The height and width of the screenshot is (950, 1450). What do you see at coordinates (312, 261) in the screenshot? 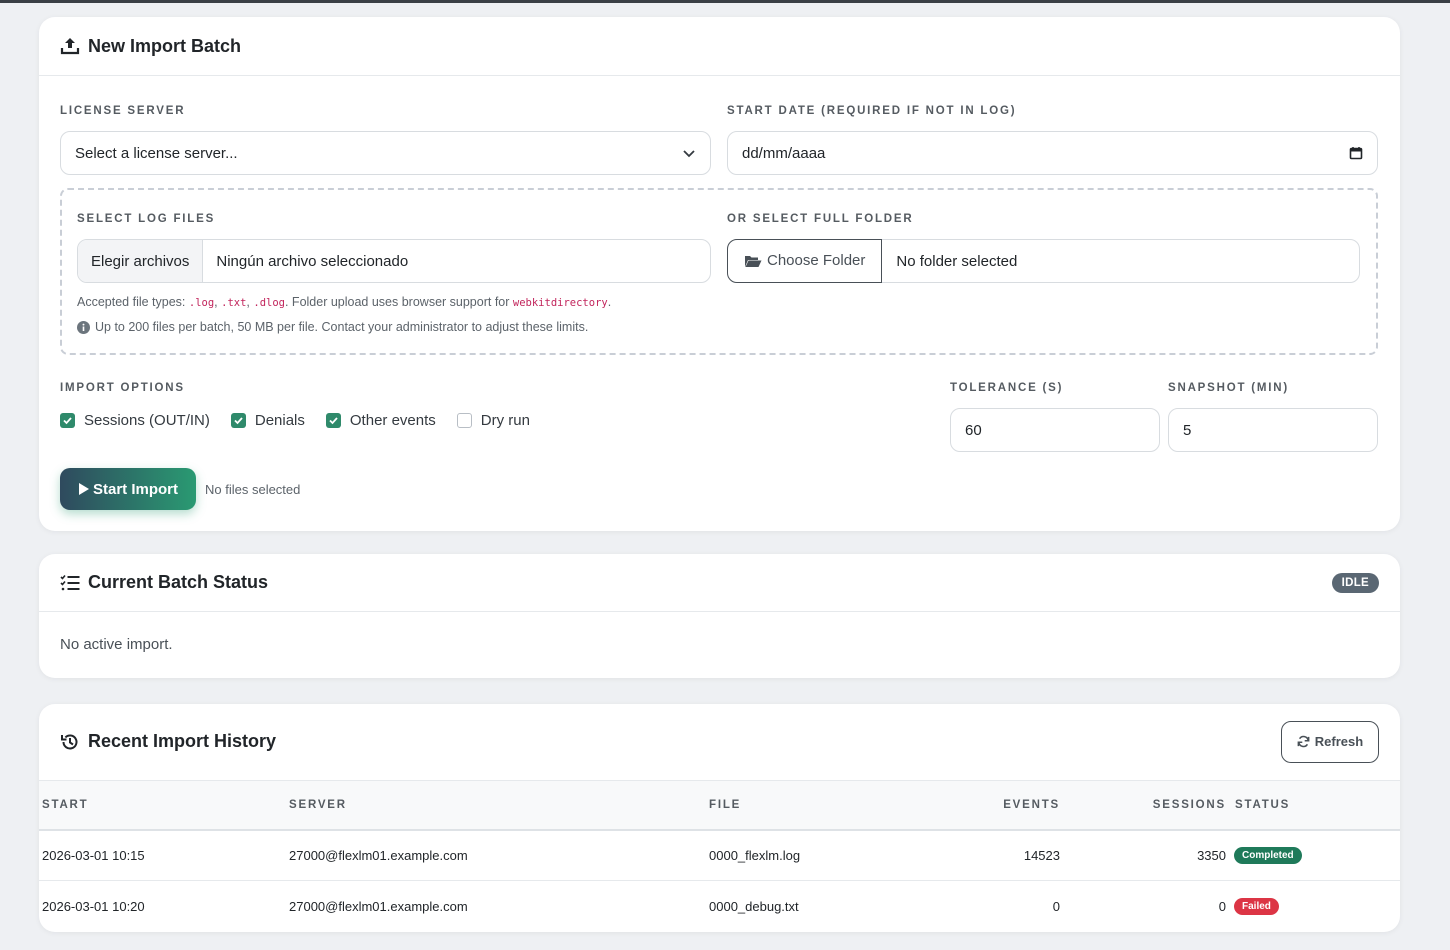
I see `log-files-status: Ningún archivo seleccionado` at bounding box center [312, 261].